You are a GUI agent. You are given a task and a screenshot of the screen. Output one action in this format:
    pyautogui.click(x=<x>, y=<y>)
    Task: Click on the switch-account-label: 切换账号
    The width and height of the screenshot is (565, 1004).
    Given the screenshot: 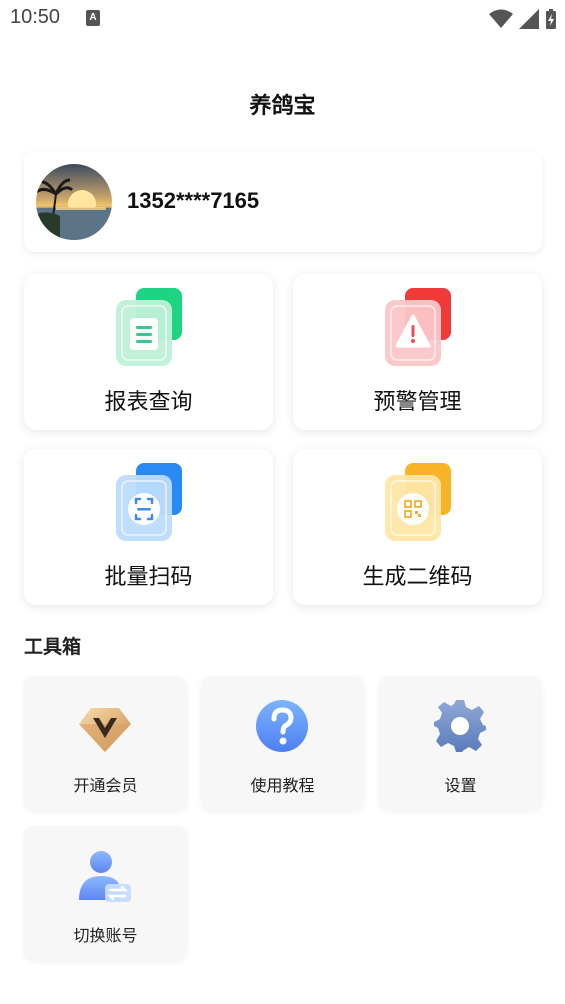 What is the action you would take?
    pyautogui.click(x=105, y=935)
    